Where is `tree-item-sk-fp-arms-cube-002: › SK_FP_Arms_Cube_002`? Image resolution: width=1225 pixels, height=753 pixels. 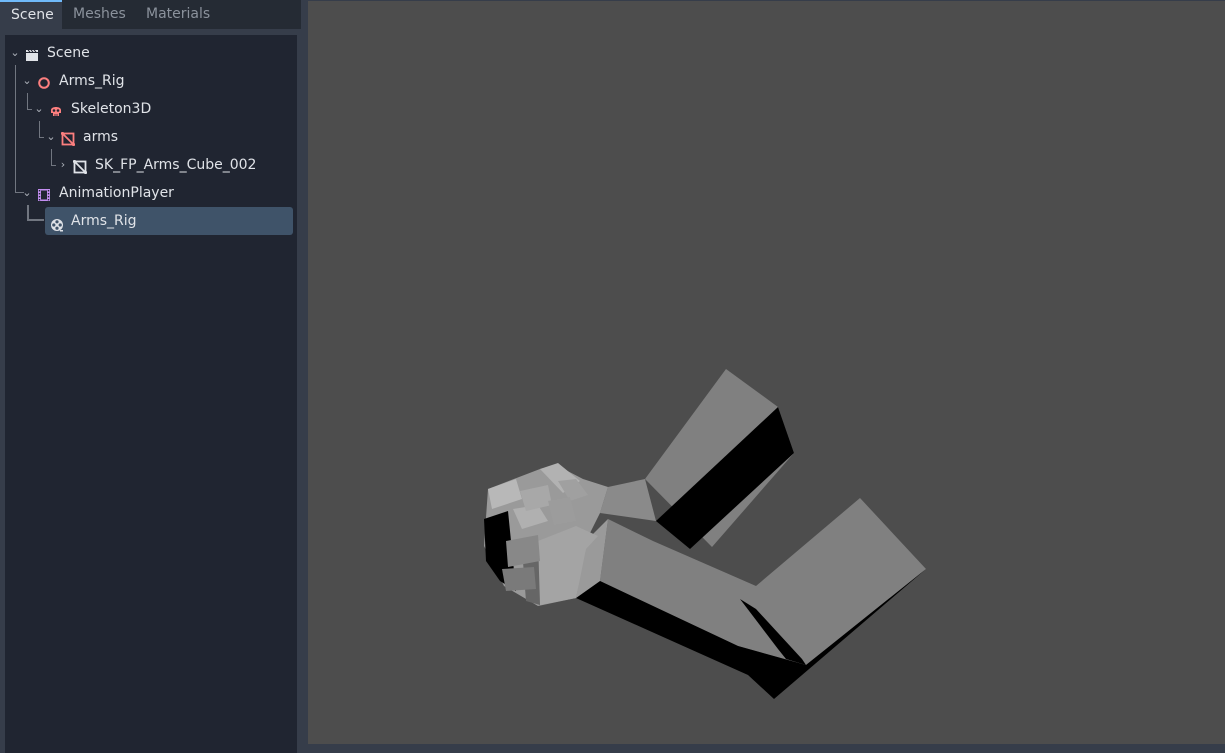 tree-item-sk-fp-arms-cube-002: › SK_FP_Arms_Cube_002 is located at coordinates (151, 165).